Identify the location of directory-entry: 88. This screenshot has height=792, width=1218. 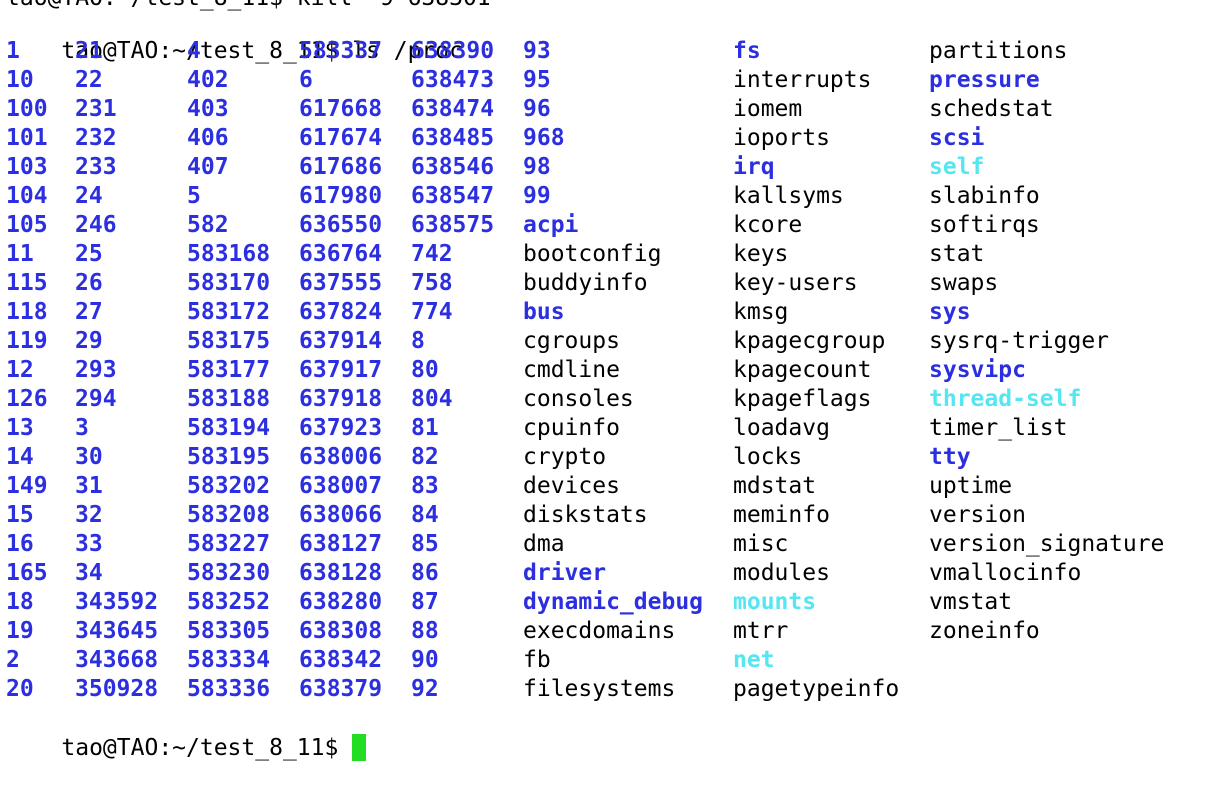
(425, 631).